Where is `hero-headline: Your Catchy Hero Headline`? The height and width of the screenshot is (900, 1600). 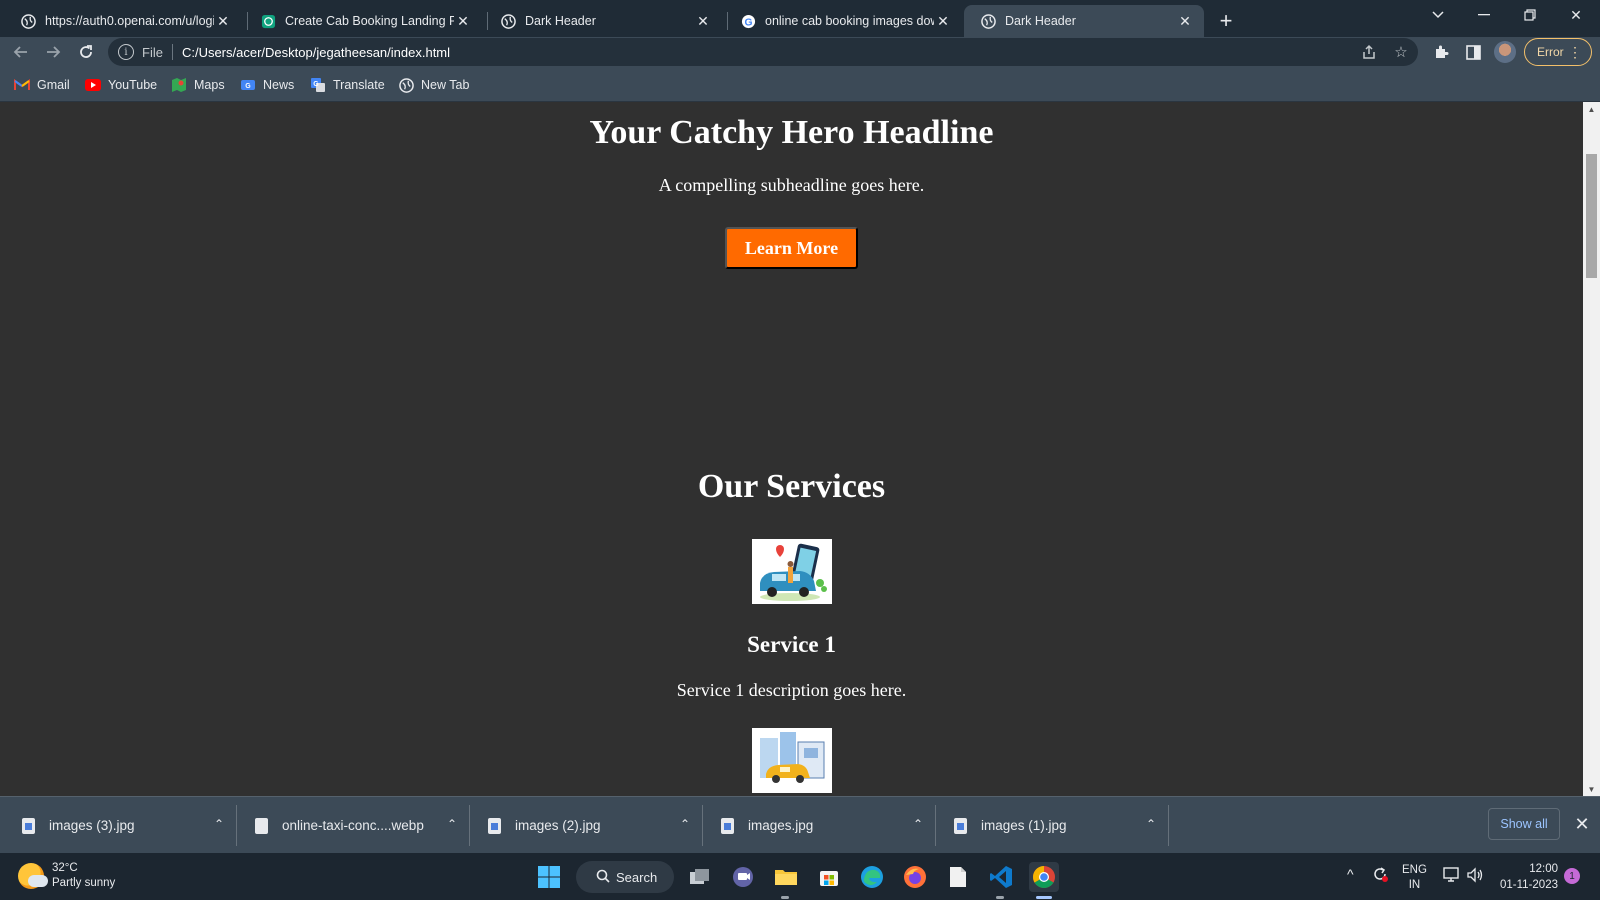
hero-headline: Your Catchy Hero Headline is located at coordinates (791, 132).